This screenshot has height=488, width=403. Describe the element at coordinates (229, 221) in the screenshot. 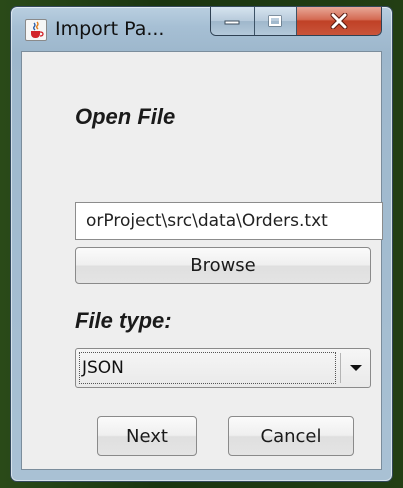

I see `file-path-field: orProject\src\data\Orders.txt` at that location.